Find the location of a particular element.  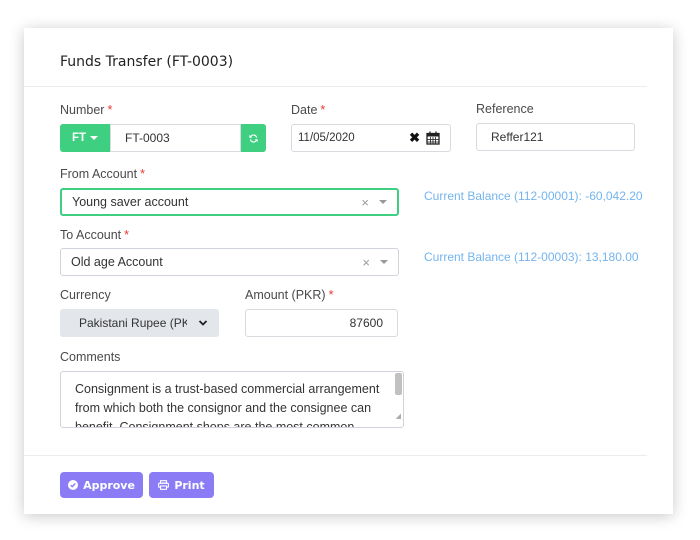

check-circle-icon is located at coordinates (73, 485).